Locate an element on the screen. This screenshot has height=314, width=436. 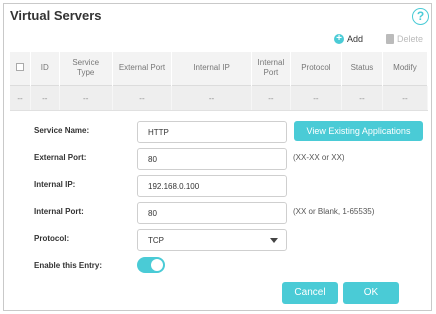
column-header: Internal Port is located at coordinates (271, 68).